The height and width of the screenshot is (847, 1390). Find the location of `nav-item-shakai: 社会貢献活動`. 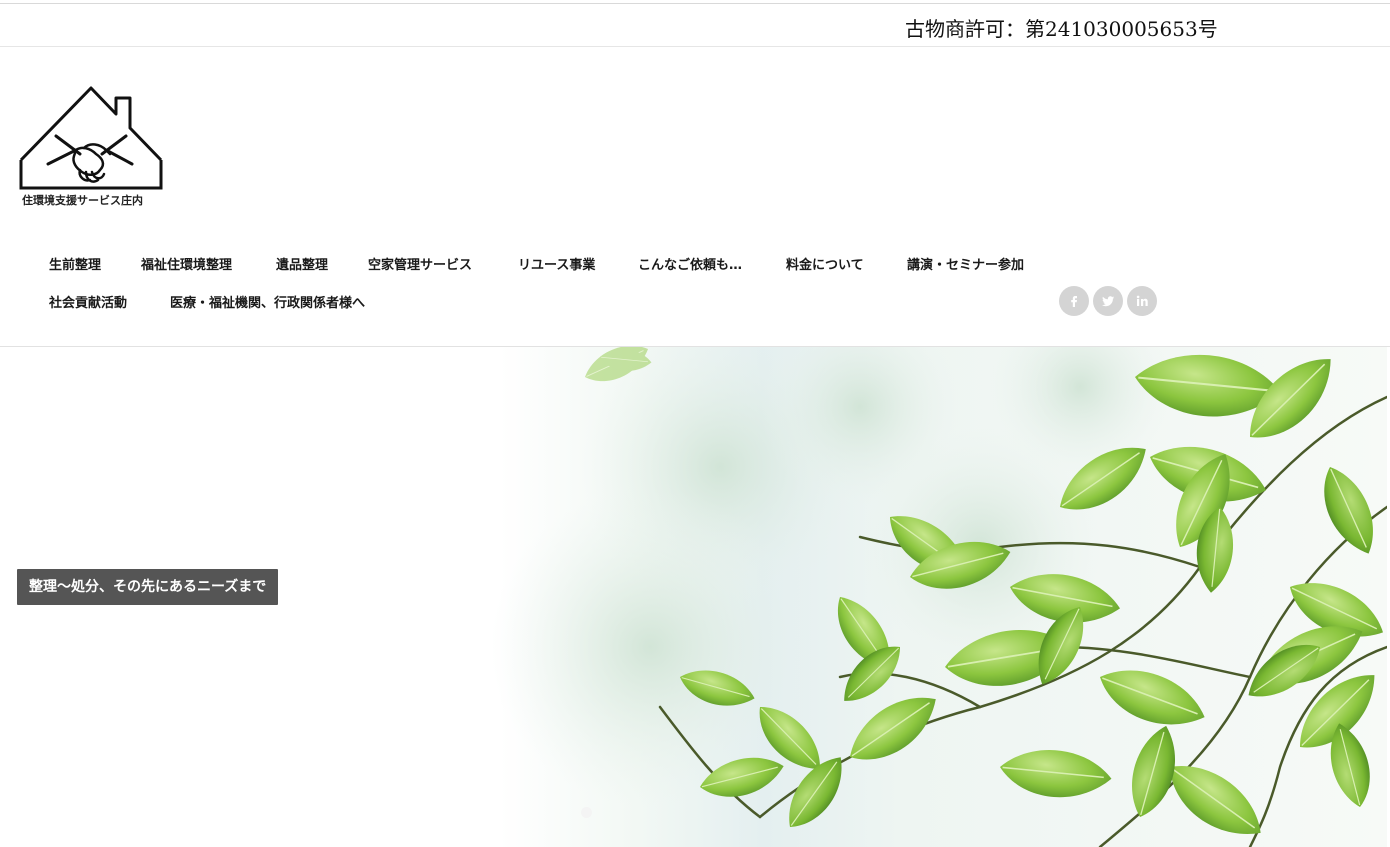

nav-item-shakai: 社会貢献活動 is located at coordinates (88, 301).